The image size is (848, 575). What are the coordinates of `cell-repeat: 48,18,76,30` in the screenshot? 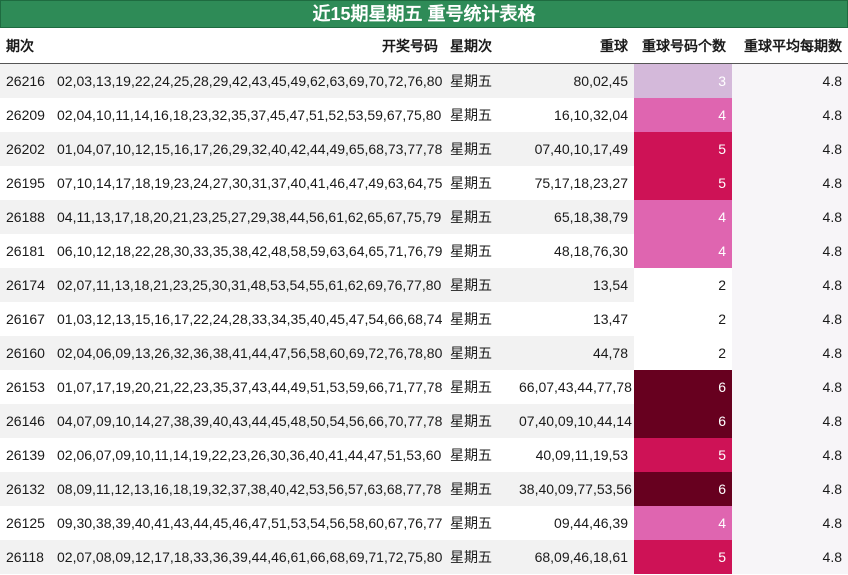 It's located at (573, 251).